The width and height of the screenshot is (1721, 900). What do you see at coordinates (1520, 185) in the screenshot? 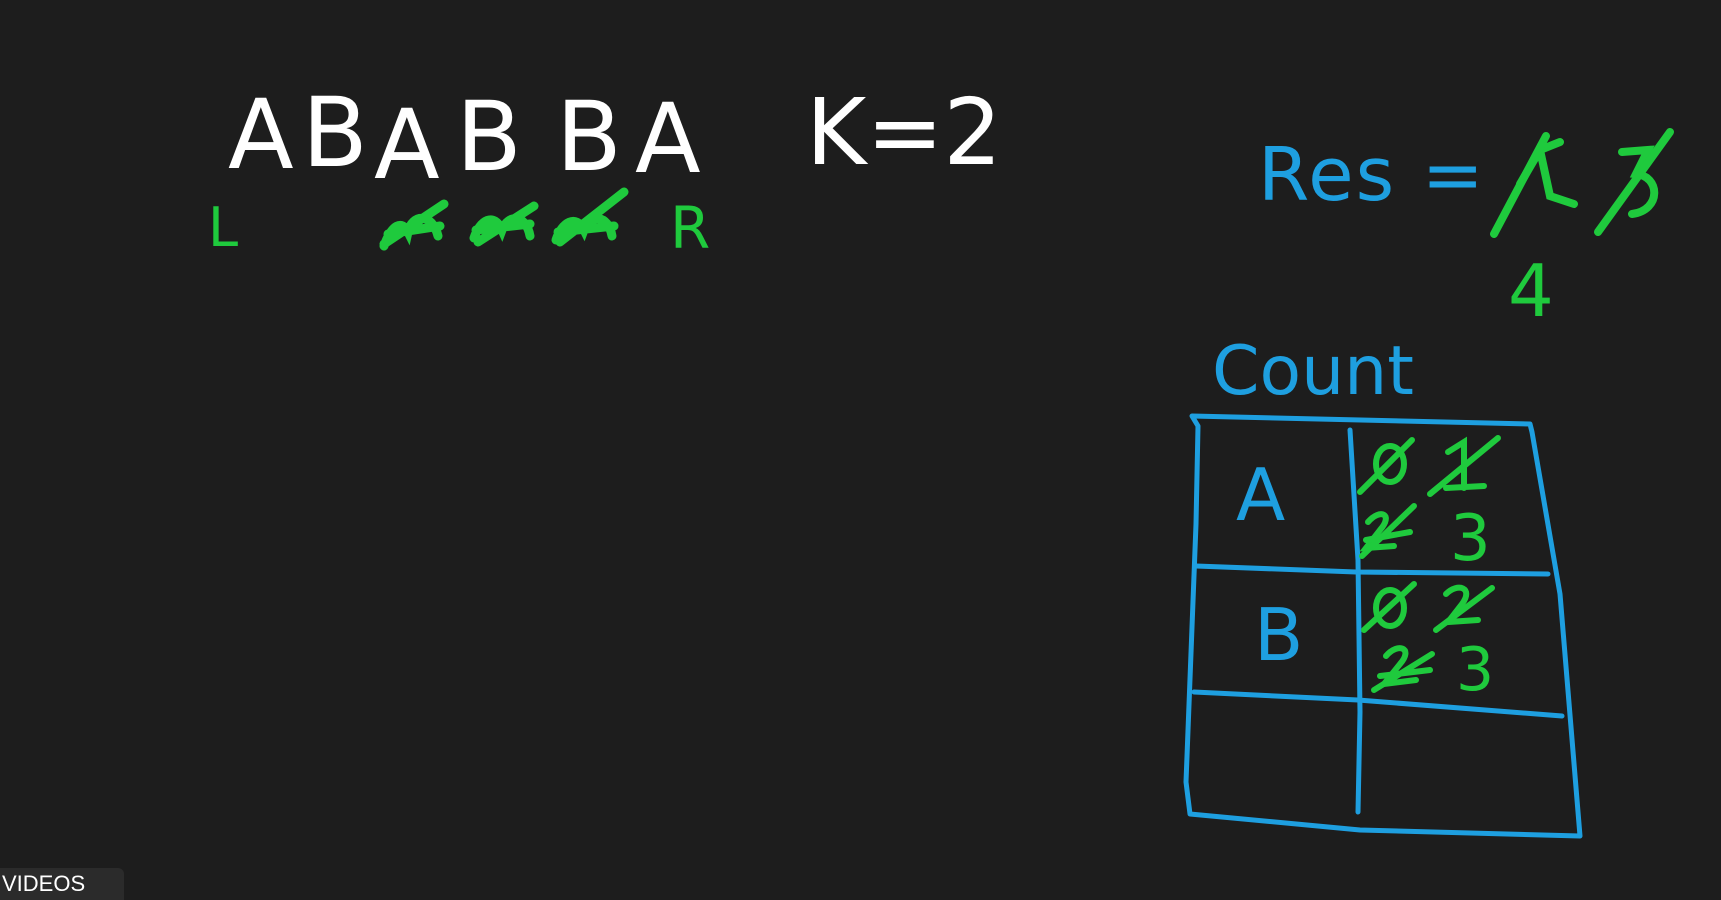
I see `strike-line` at bounding box center [1520, 185].